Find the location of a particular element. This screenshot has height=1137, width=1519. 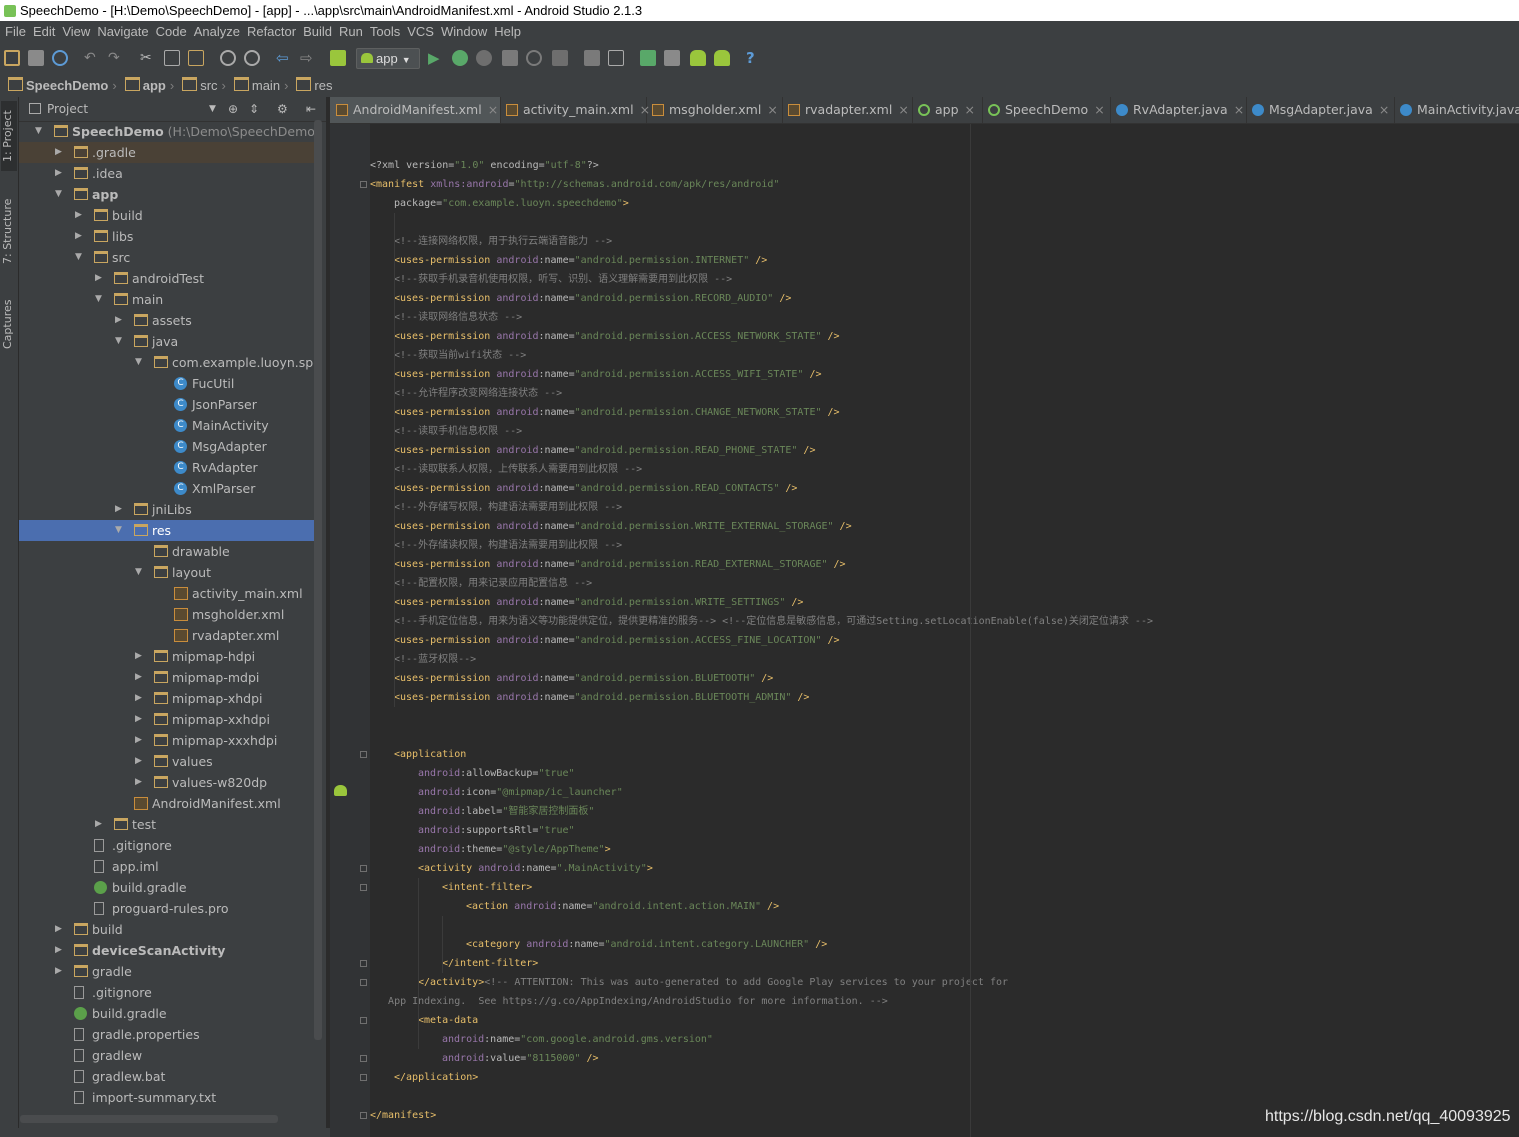

run-icon: ▶ is located at coordinates (436, 58).